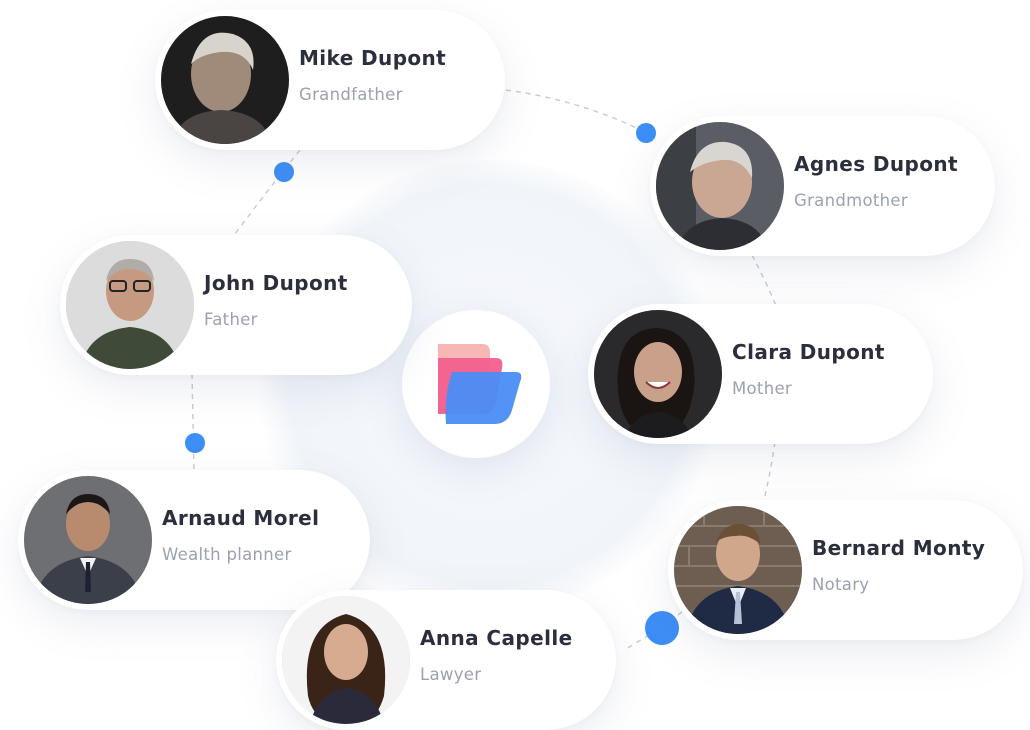  I want to click on link-clara-bernard, so click(769, 471).